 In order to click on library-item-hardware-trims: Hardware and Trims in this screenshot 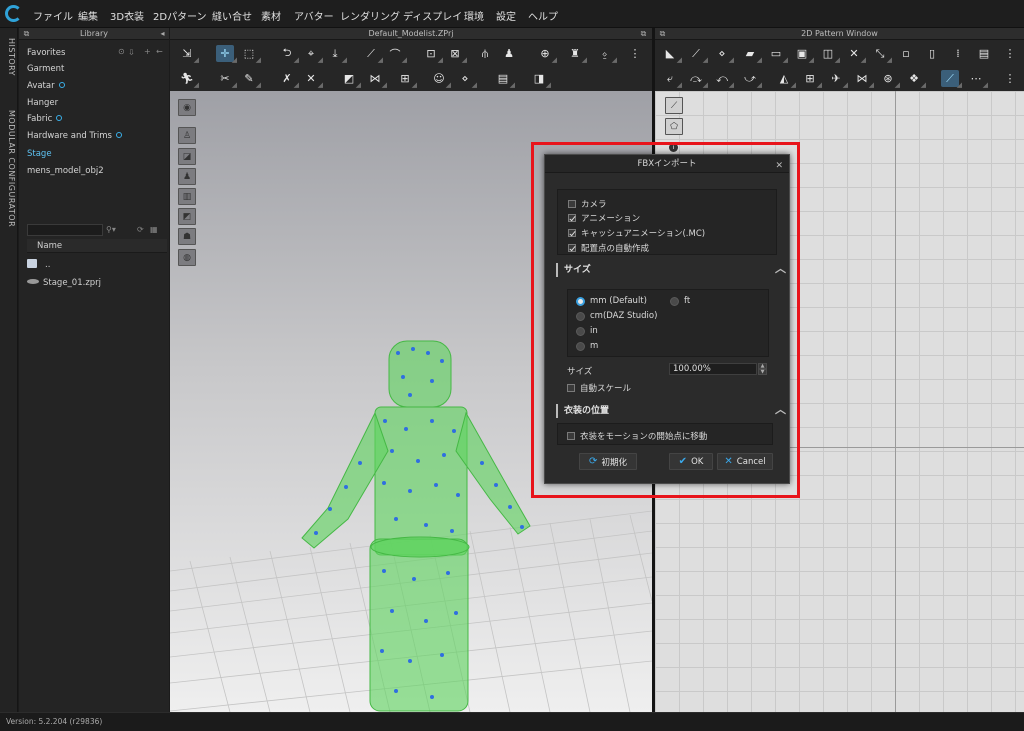, I will do `click(74, 136)`.